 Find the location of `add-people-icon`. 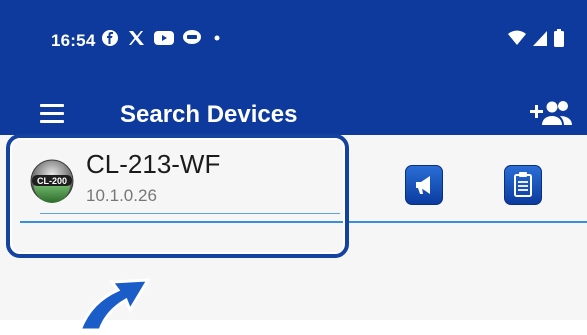

add-people-icon is located at coordinates (551, 113).